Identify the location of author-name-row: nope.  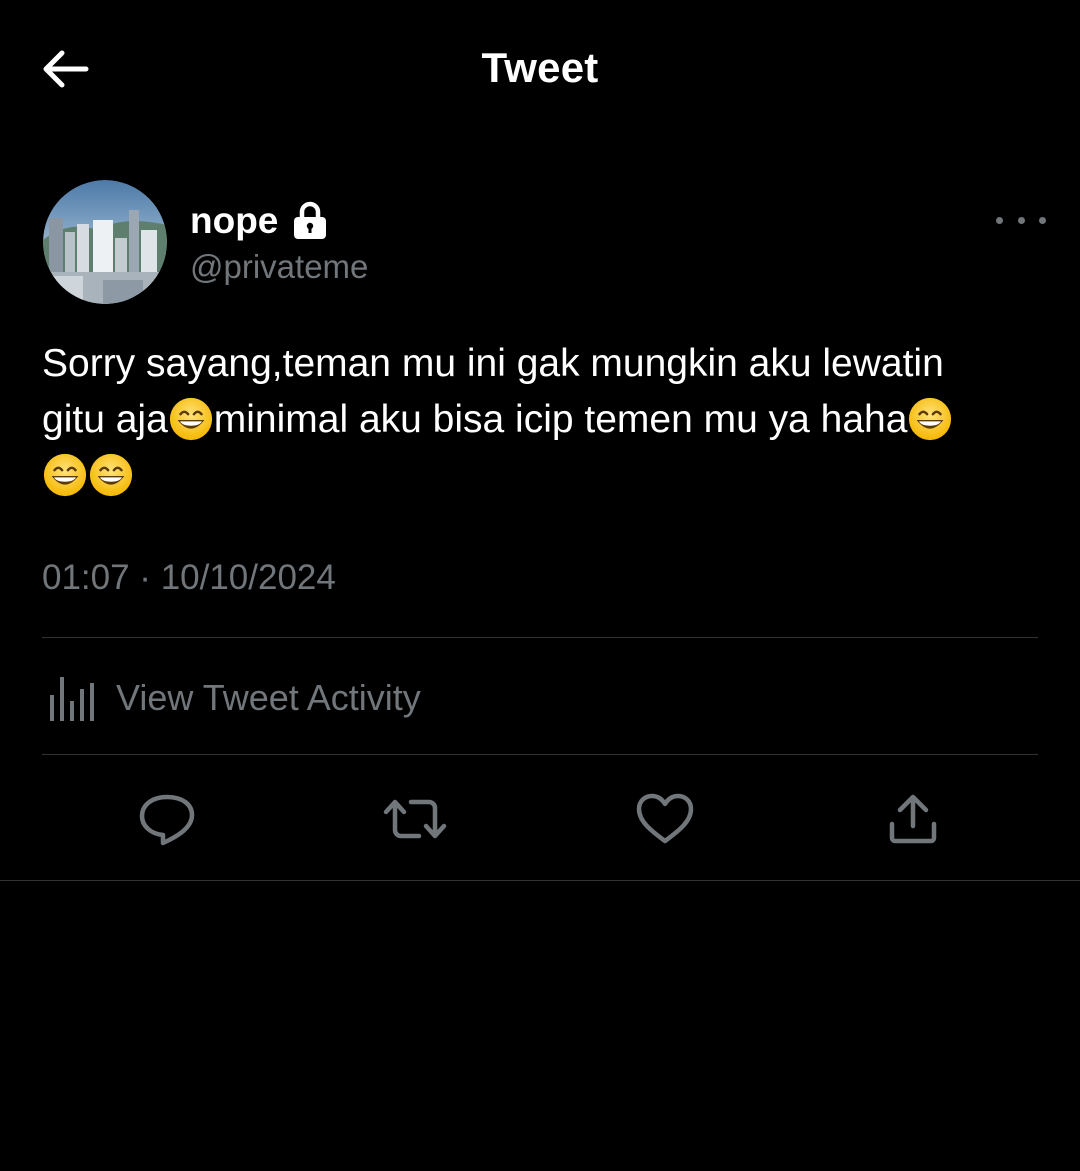
(259, 221).